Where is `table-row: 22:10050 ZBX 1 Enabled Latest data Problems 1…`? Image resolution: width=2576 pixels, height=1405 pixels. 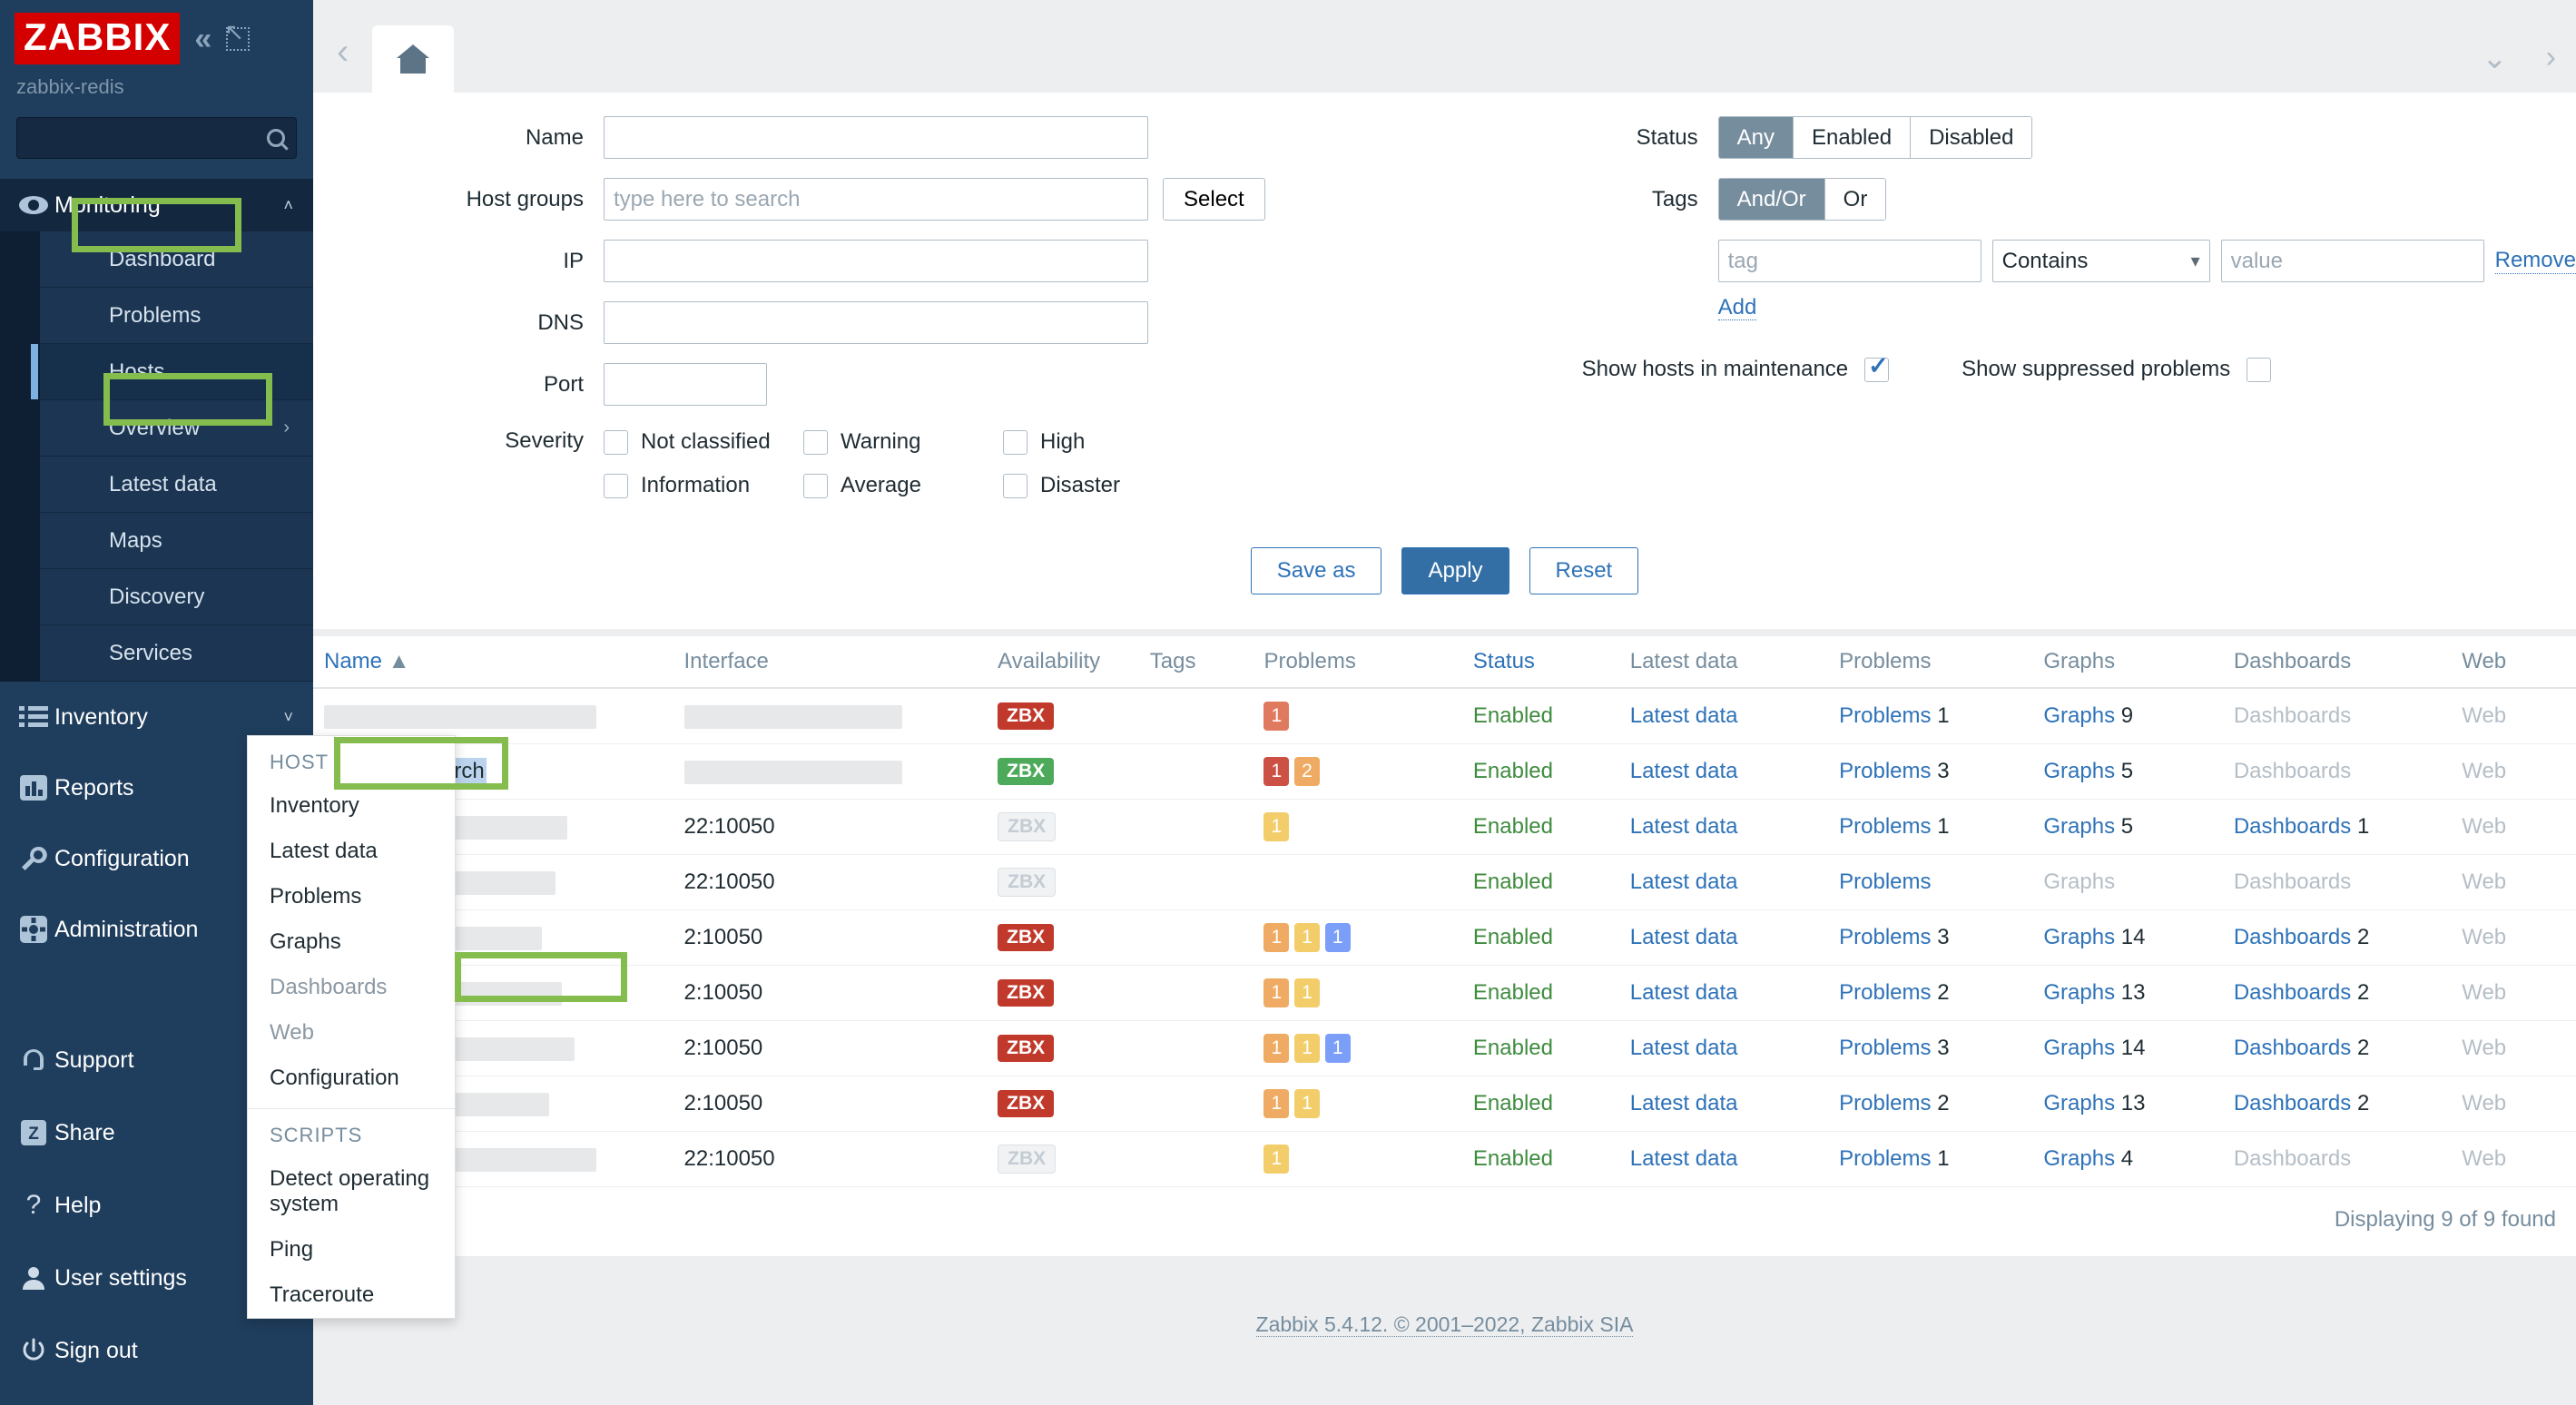 table-row: 22:10050 ZBX 1 Enabled Latest data Problems 1… is located at coordinates (1444, 1159).